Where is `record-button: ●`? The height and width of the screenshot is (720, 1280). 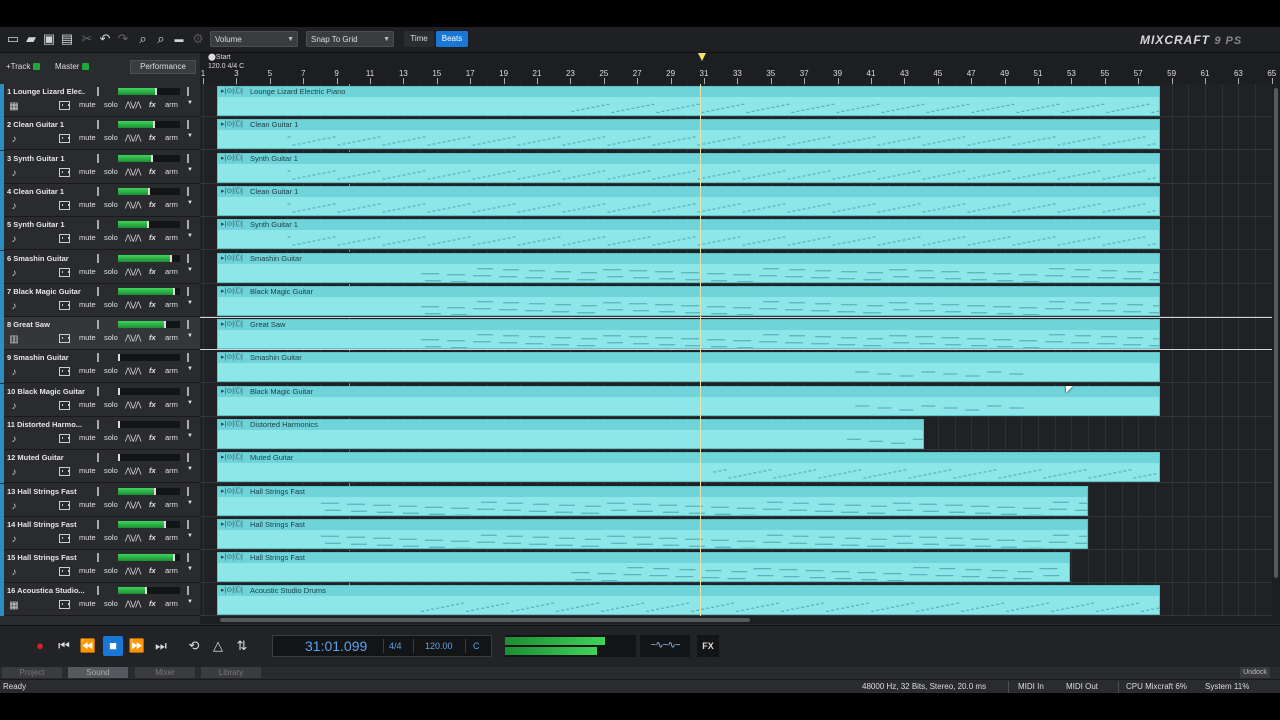 record-button: ● is located at coordinates (40, 646).